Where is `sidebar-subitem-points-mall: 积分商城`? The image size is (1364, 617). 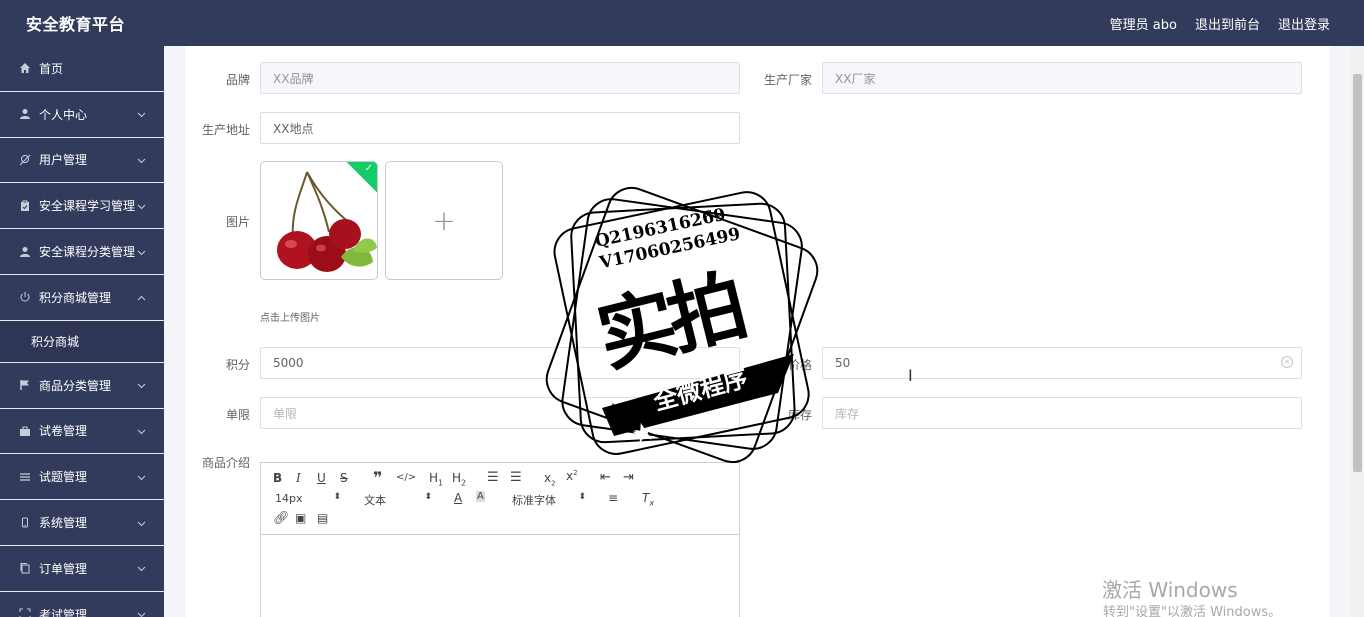 sidebar-subitem-points-mall: 积分商城 is located at coordinates (82, 341).